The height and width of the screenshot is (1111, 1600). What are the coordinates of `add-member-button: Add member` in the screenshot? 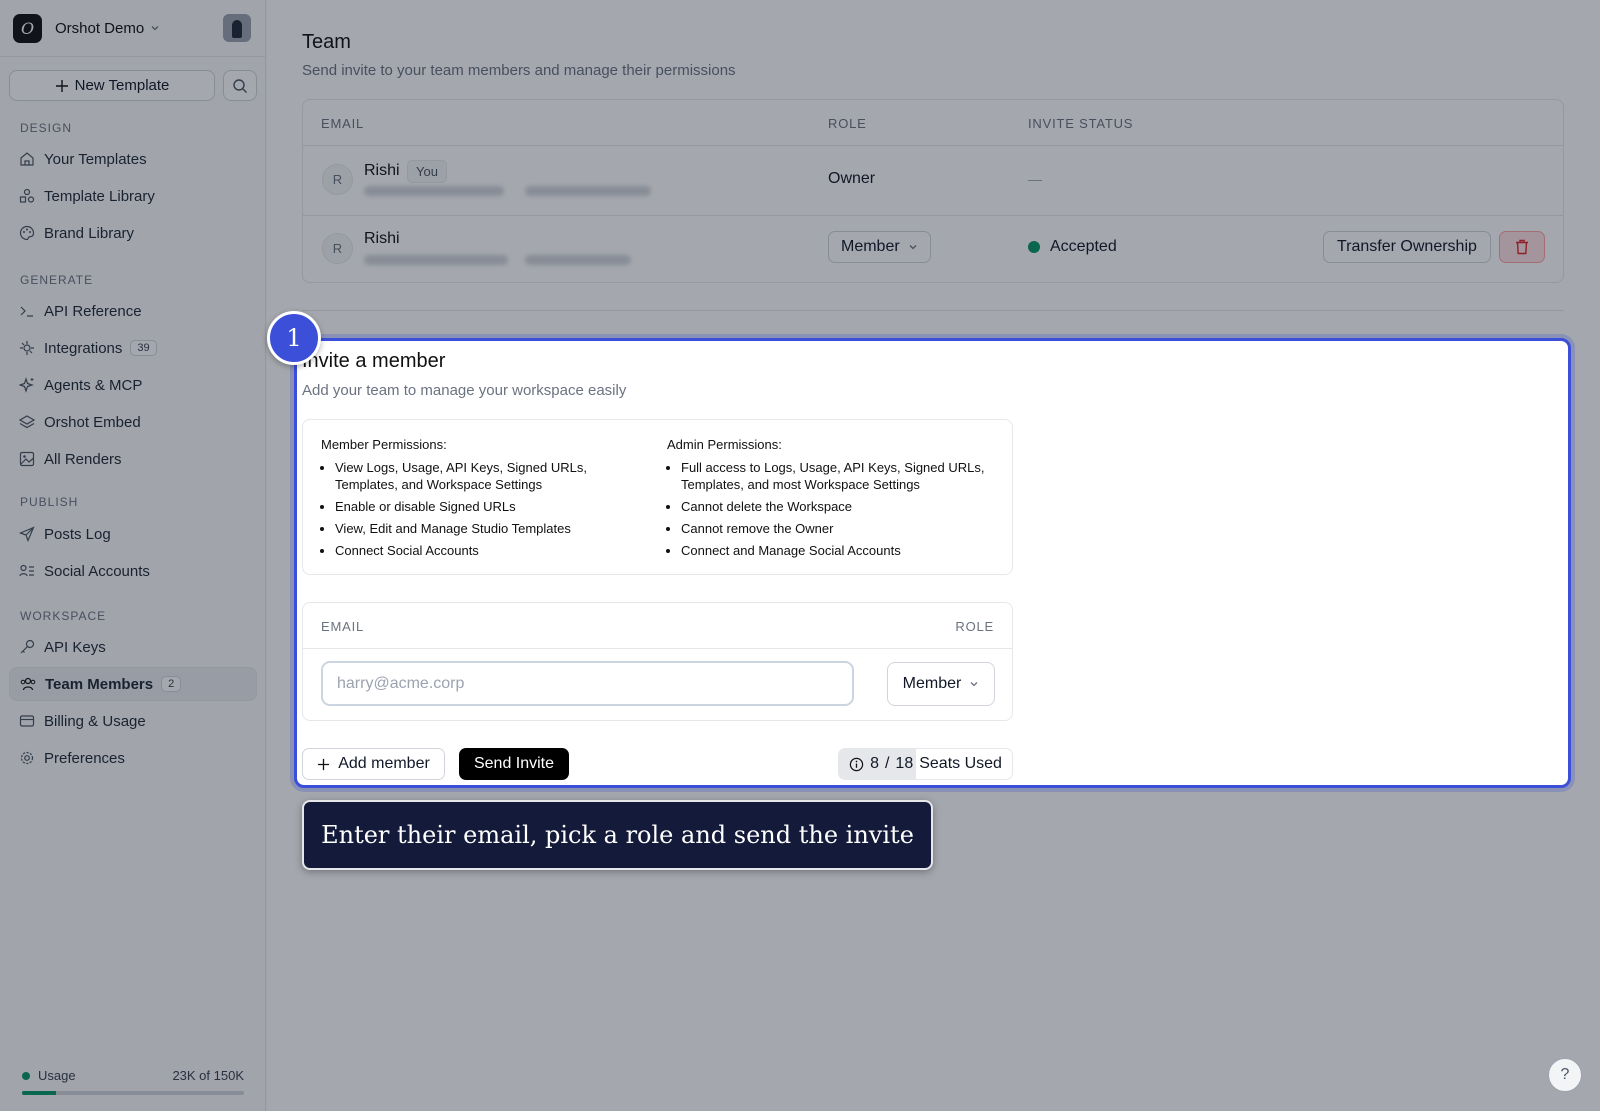 It's located at (373, 764).